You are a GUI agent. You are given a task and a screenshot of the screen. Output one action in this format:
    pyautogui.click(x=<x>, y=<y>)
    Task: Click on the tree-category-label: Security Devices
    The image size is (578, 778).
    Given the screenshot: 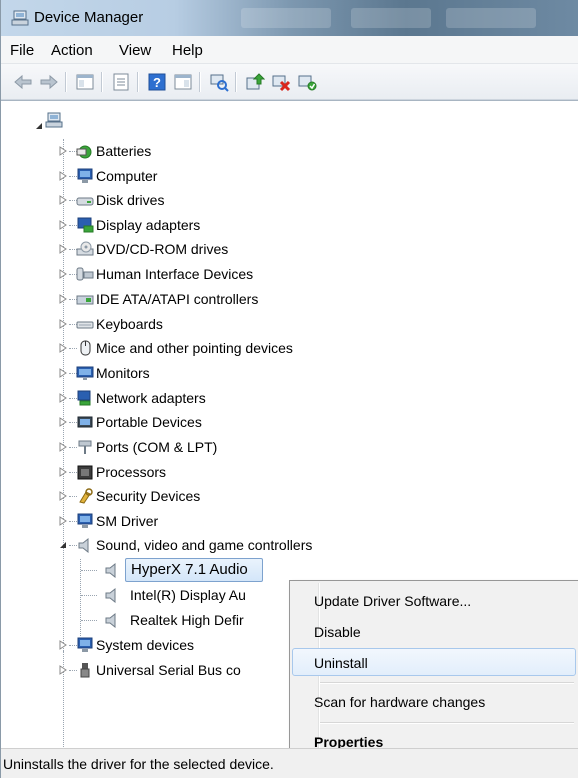 What is the action you would take?
    pyautogui.click(x=148, y=496)
    